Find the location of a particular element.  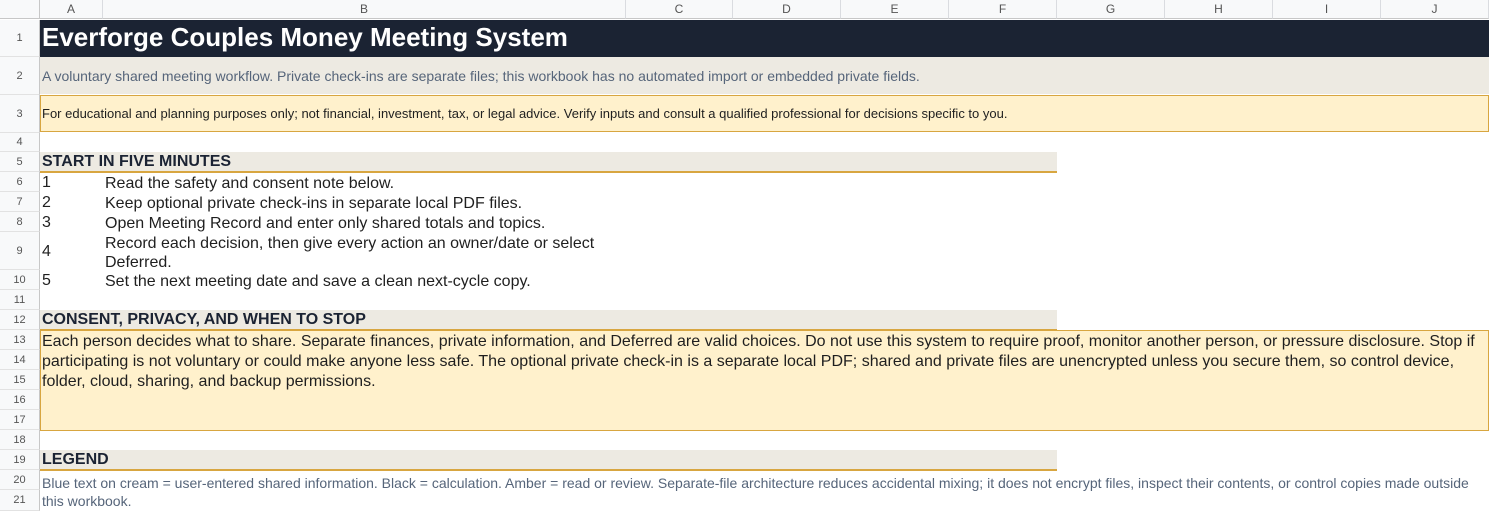

row-header-10: 10 is located at coordinates (20, 280).